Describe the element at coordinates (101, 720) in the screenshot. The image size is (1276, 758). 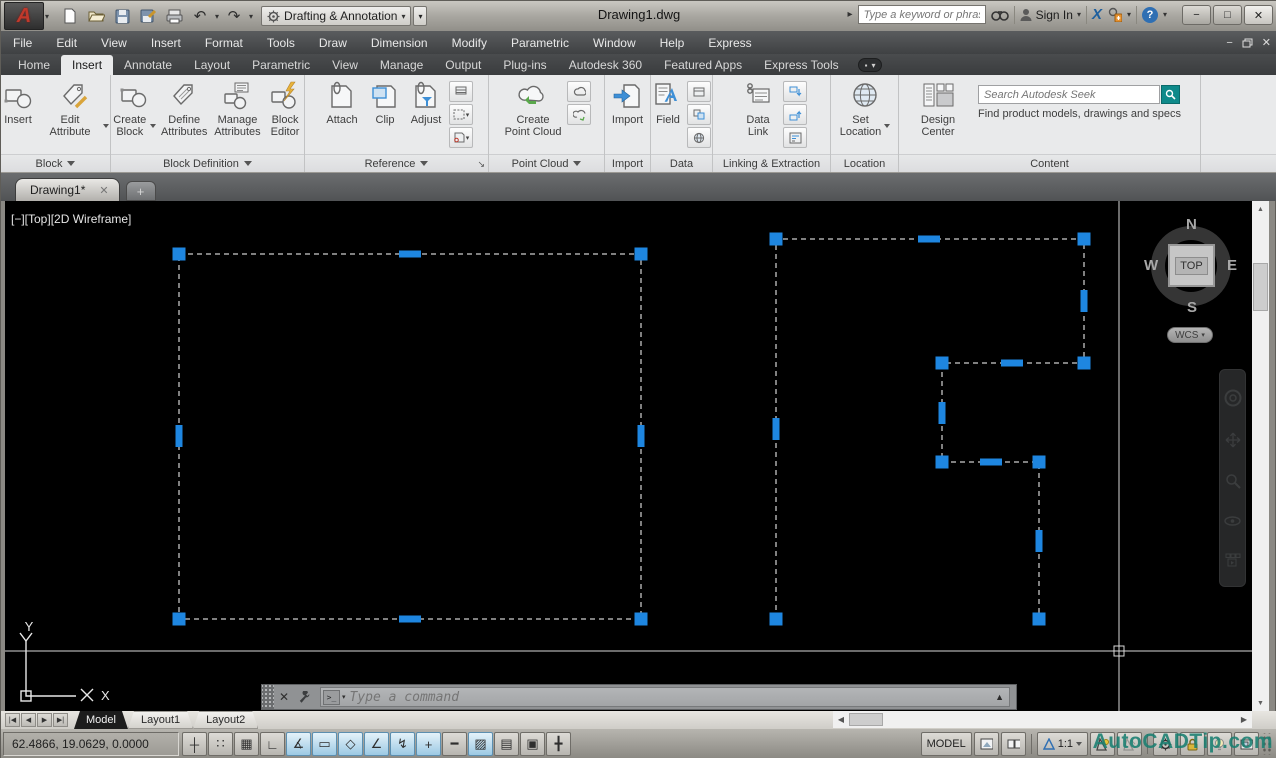
I see `tab-model: Model` at that location.